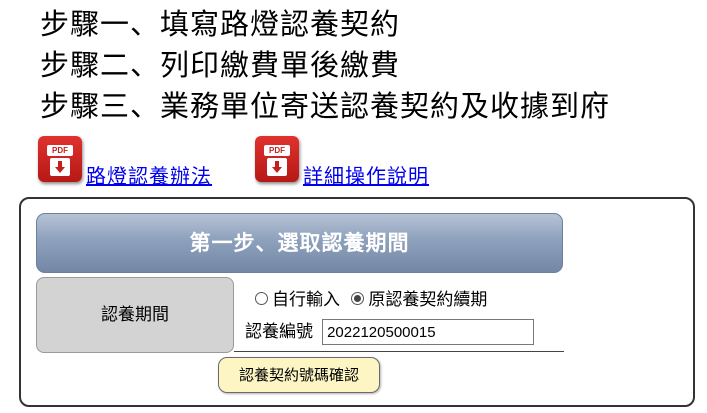 This screenshot has width=707, height=413. Describe the element at coordinates (427, 300) in the screenshot. I see `radio-renew-label: 原認養契約續期` at that location.